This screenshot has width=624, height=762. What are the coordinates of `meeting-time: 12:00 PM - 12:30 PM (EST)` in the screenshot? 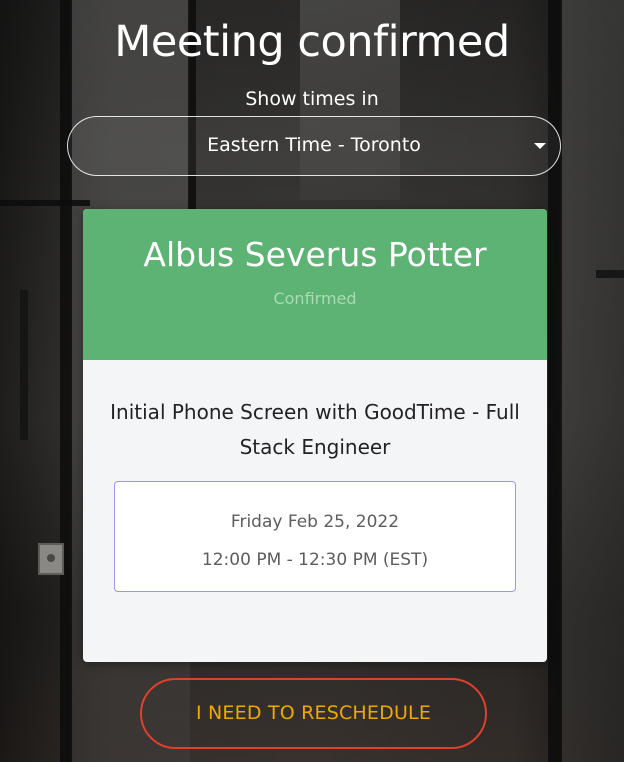 It's located at (315, 560).